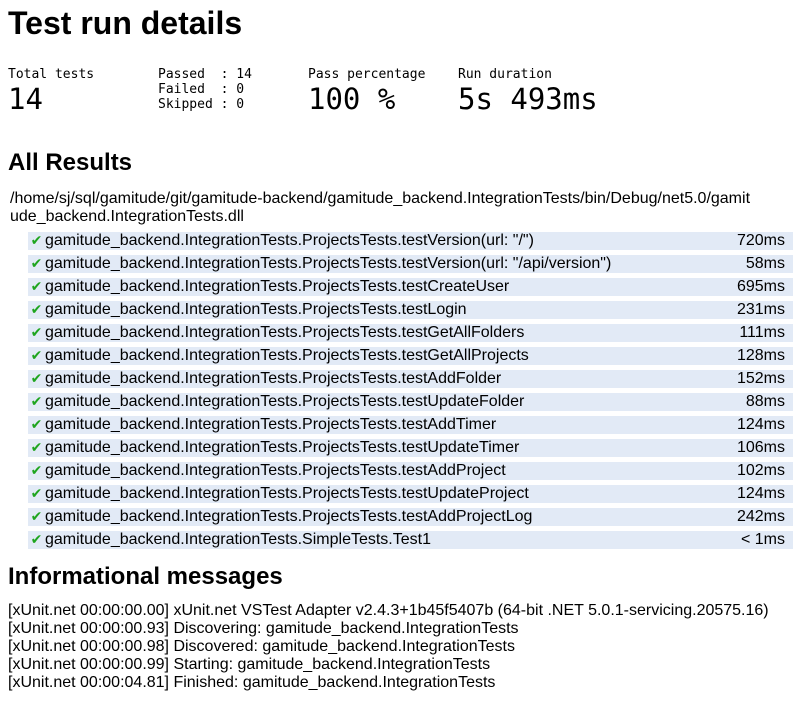 The width and height of the screenshot is (802, 707). I want to click on pass-percentage-block: Pass percentage 100 %, so click(383, 91).